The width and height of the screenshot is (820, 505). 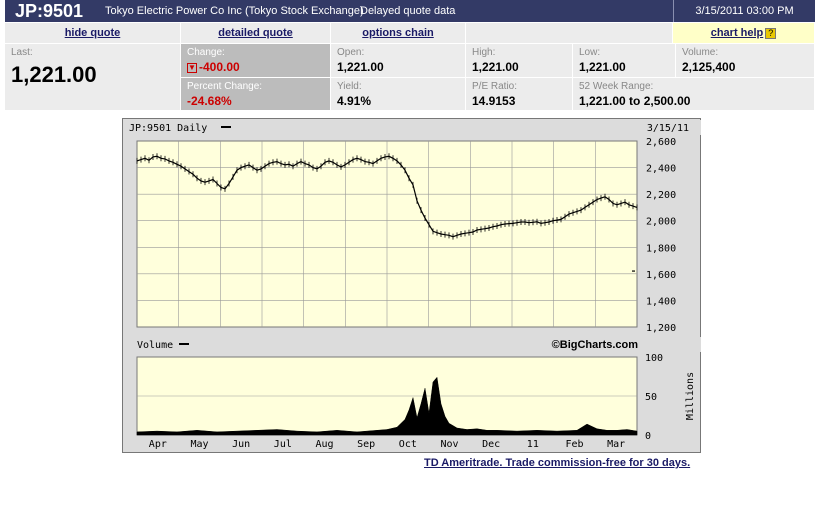 I want to click on help-icon: ?, so click(x=771, y=33).